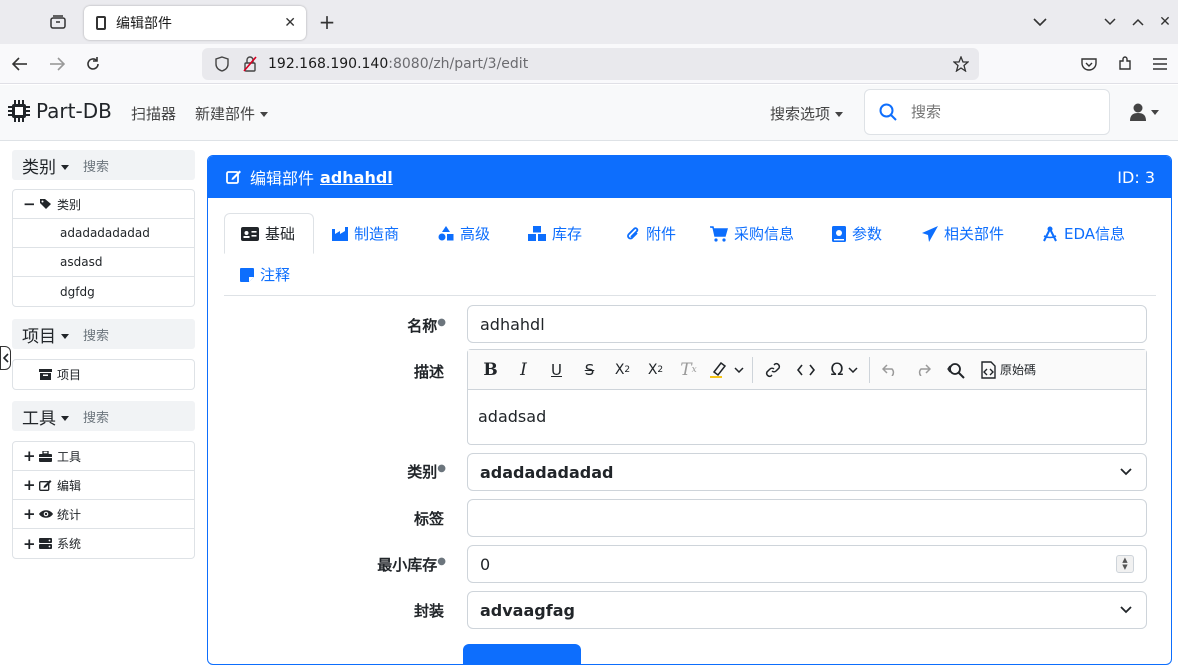  Describe the element at coordinates (365, 233) in the screenshot. I see `tab-manufacturer: 制造商` at that location.